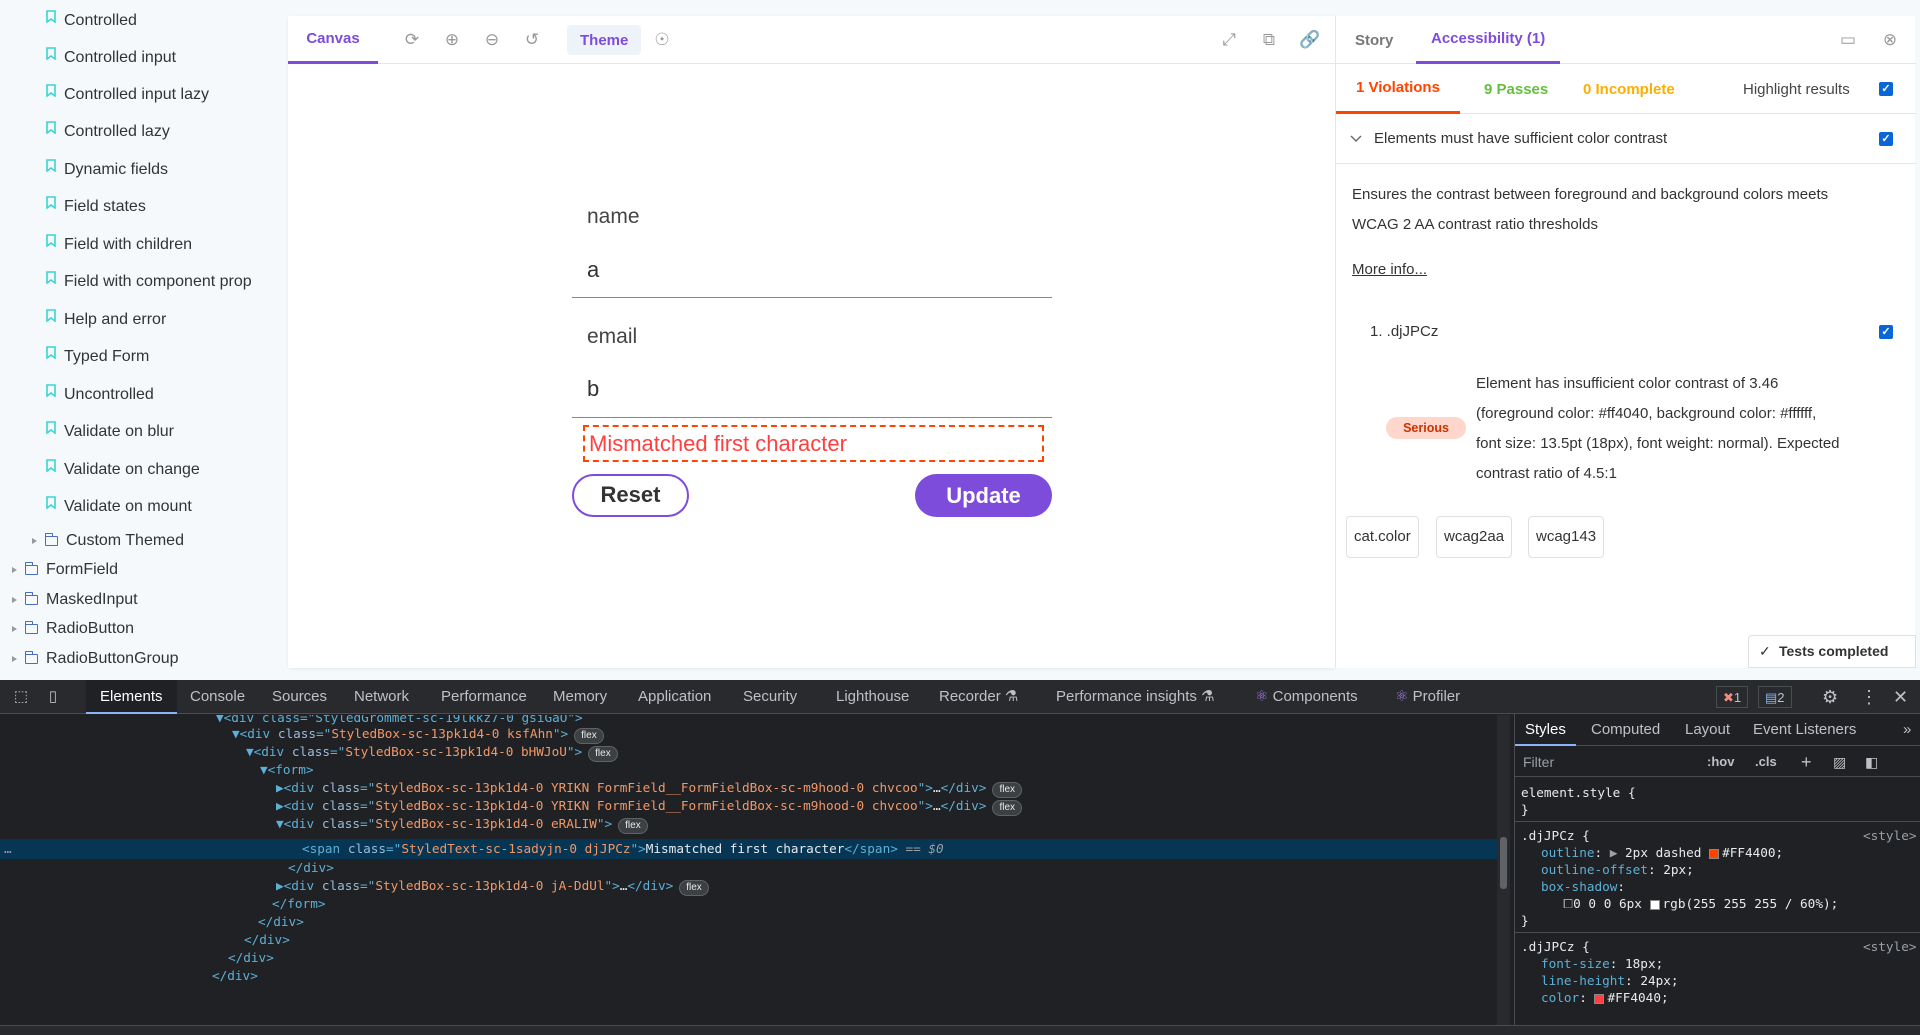 This screenshot has height=1035, width=1920. I want to click on sidebar-item-controlled-input: Controlled input, so click(111, 58).